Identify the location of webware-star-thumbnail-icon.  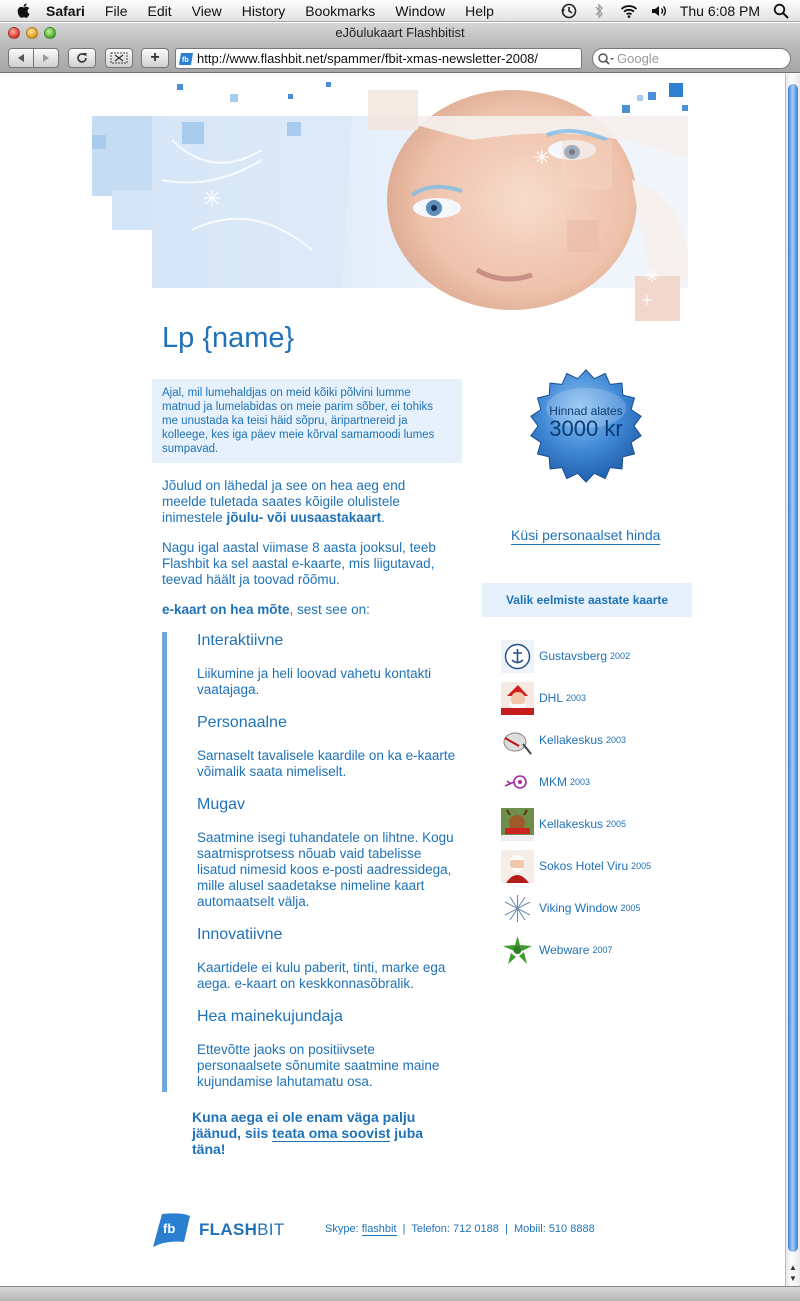
(517, 950).